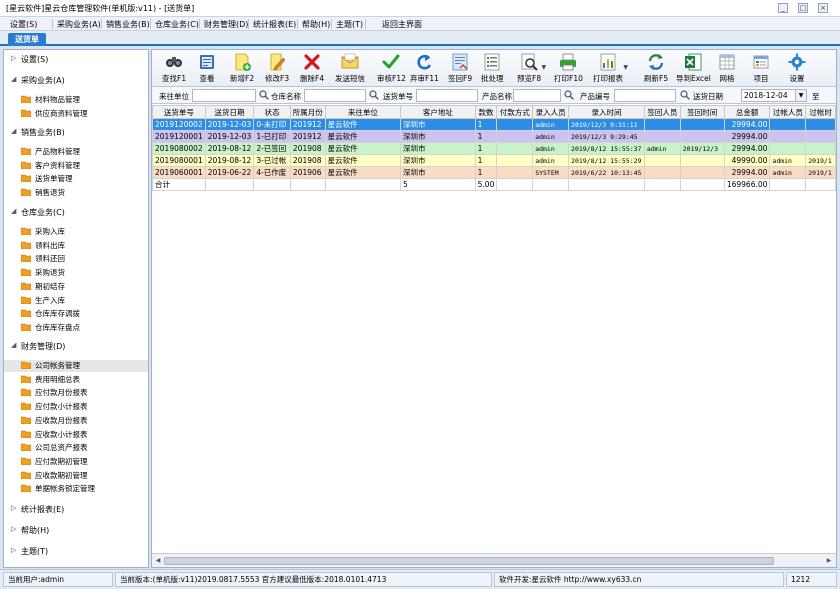  Describe the element at coordinates (469, 561) in the screenshot. I see `scrollbar-thumb` at that location.